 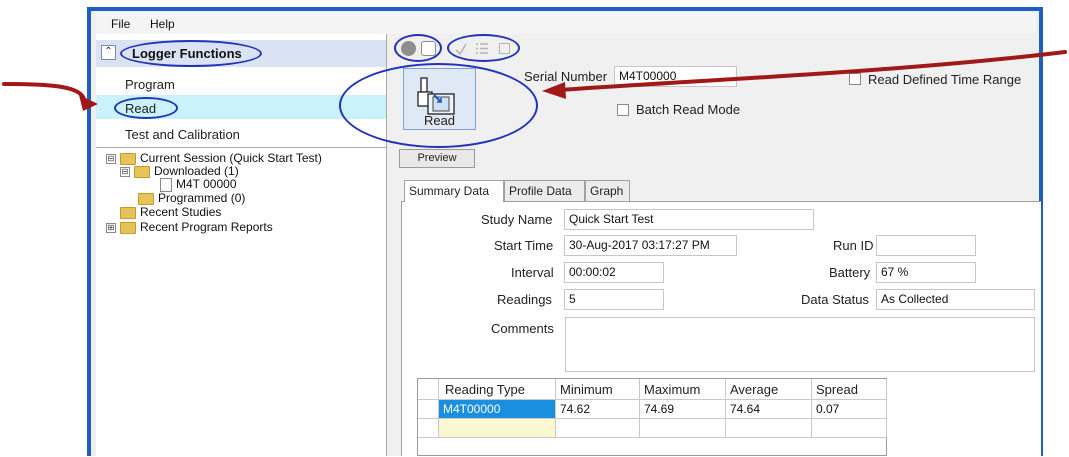 What do you see at coordinates (534, 80) in the screenshot?
I see `annotation-arrows` at bounding box center [534, 80].